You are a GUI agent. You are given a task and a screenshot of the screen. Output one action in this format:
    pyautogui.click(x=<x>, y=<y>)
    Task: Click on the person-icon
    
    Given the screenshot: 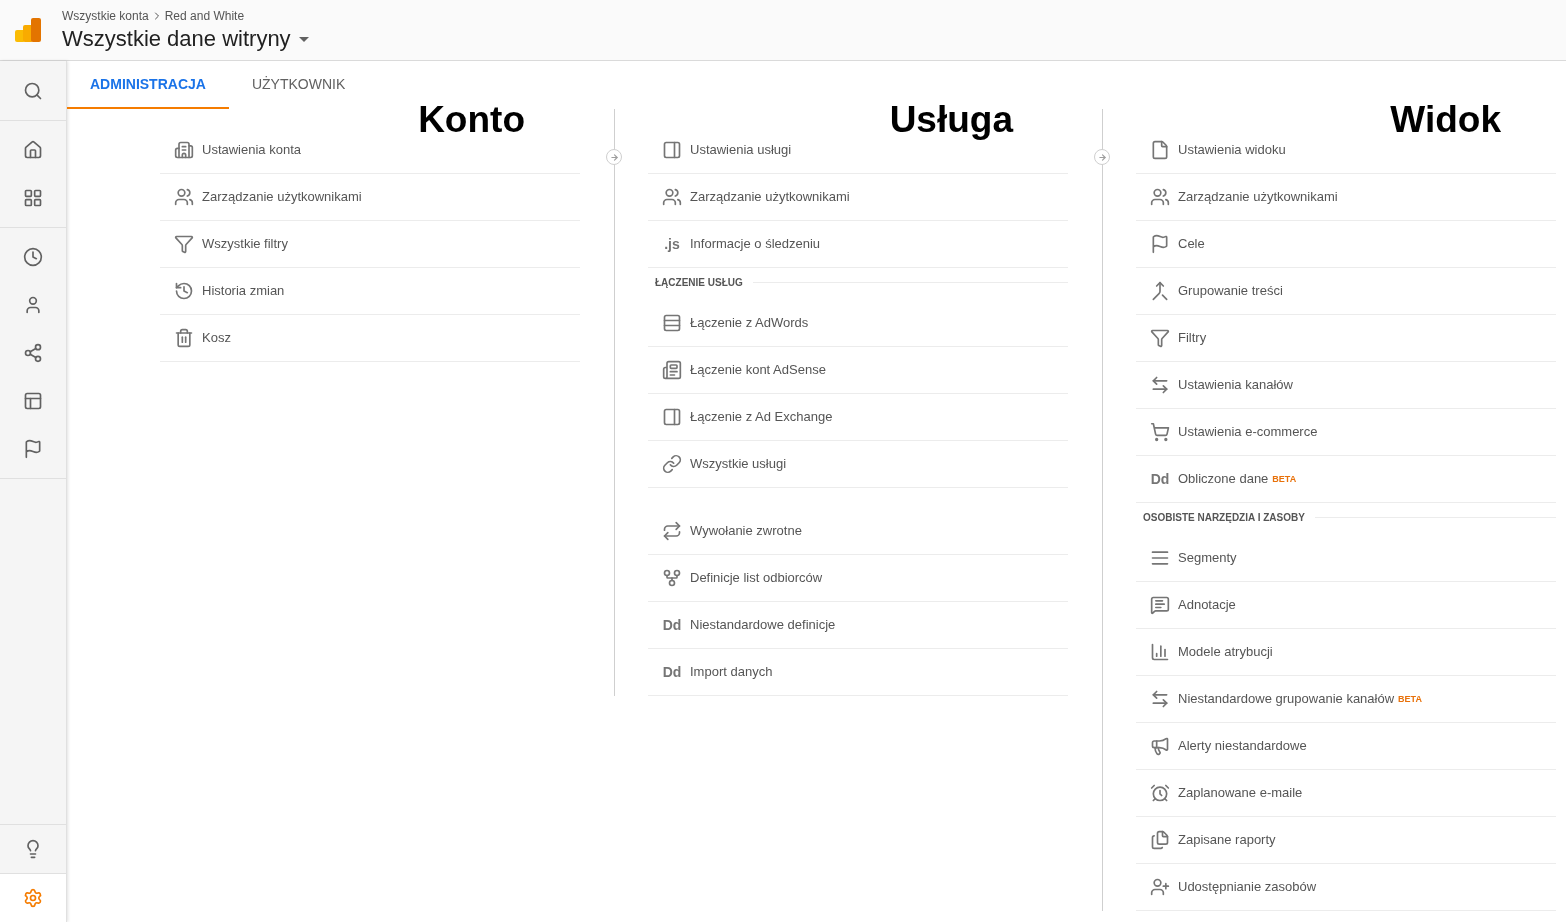 What is the action you would take?
    pyautogui.click(x=33, y=305)
    